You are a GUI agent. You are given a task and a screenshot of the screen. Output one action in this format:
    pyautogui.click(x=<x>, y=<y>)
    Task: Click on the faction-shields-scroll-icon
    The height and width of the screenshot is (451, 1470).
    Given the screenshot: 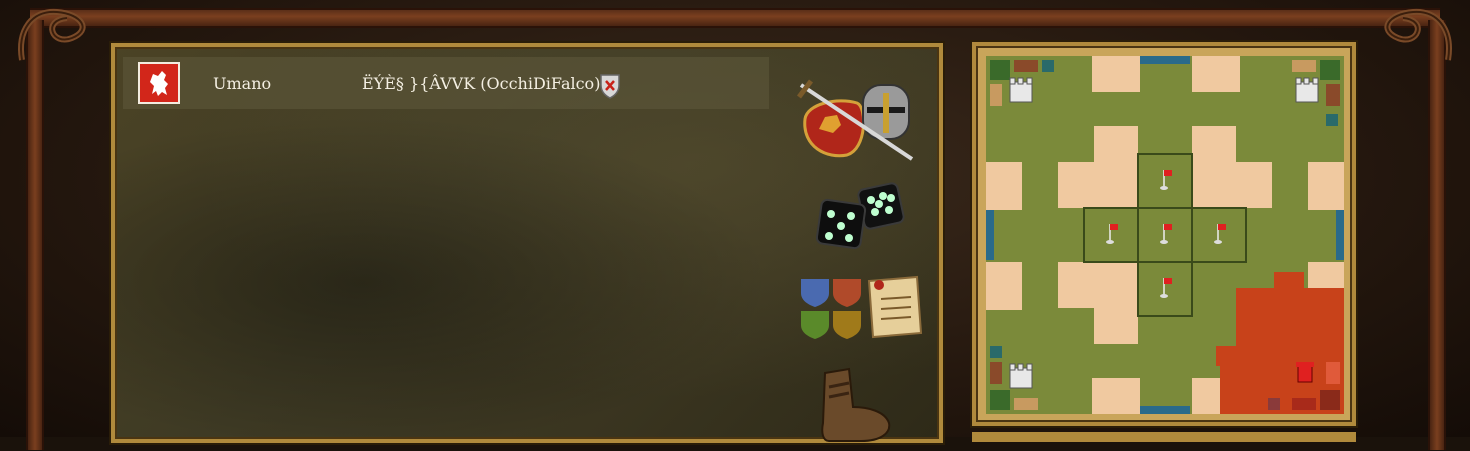 What is the action you would take?
    pyautogui.click(x=862, y=307)
    